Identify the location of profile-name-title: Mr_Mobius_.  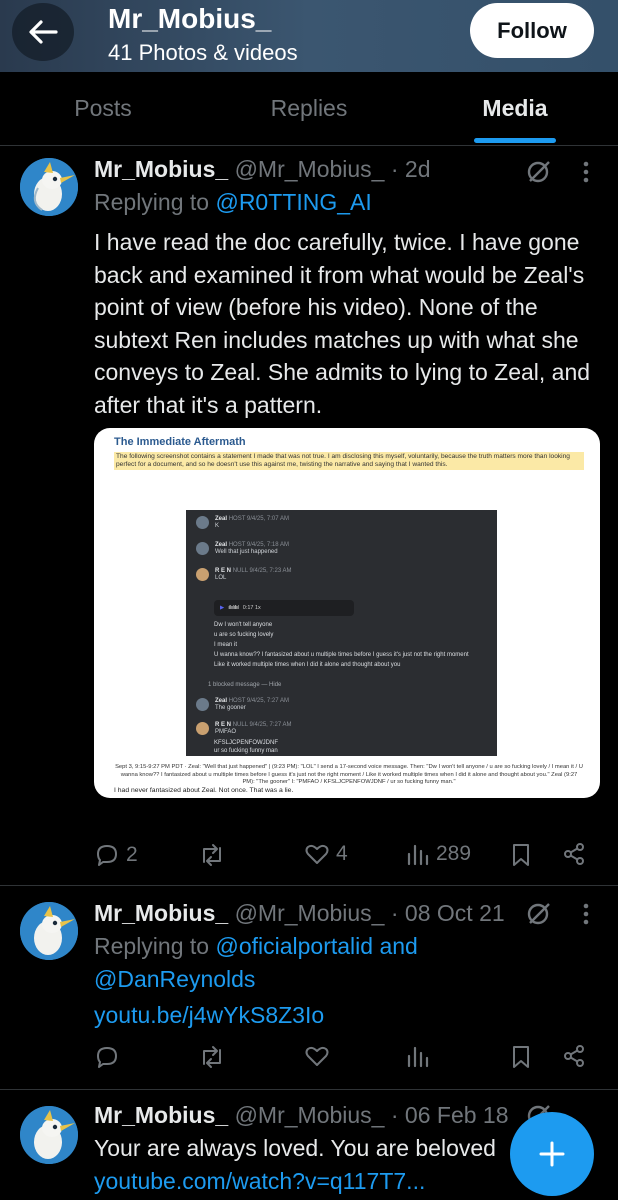
(190, 18).